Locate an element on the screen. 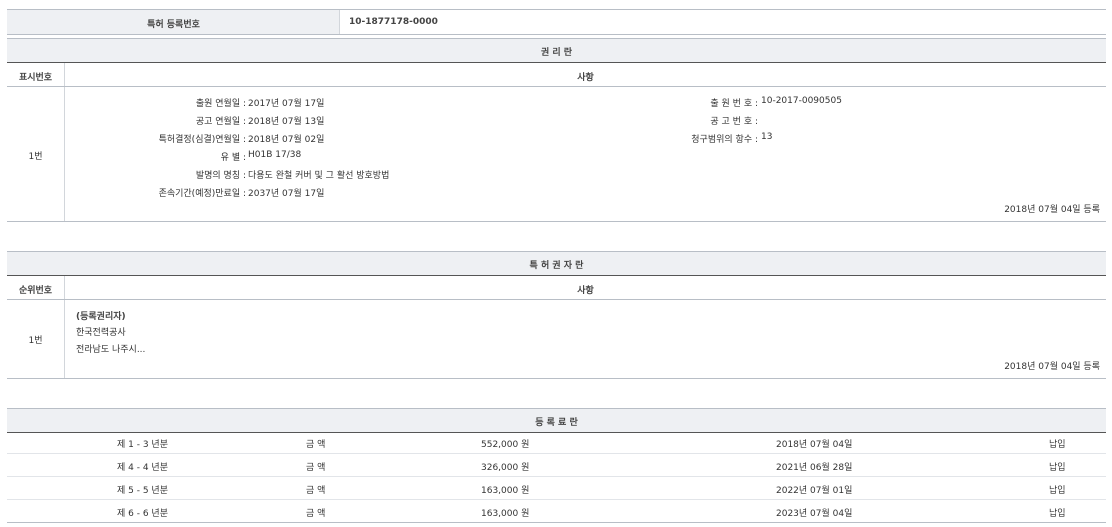 The image size is (1112, 527). fee-period: 제 1 - 3 년분 is located at coordinates (142, 443).